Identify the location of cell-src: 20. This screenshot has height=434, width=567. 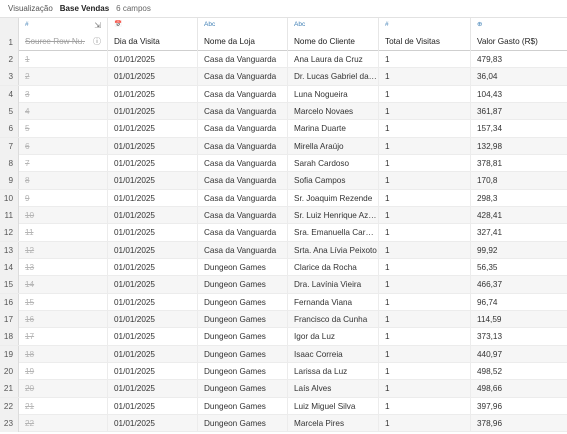
(63, 389).